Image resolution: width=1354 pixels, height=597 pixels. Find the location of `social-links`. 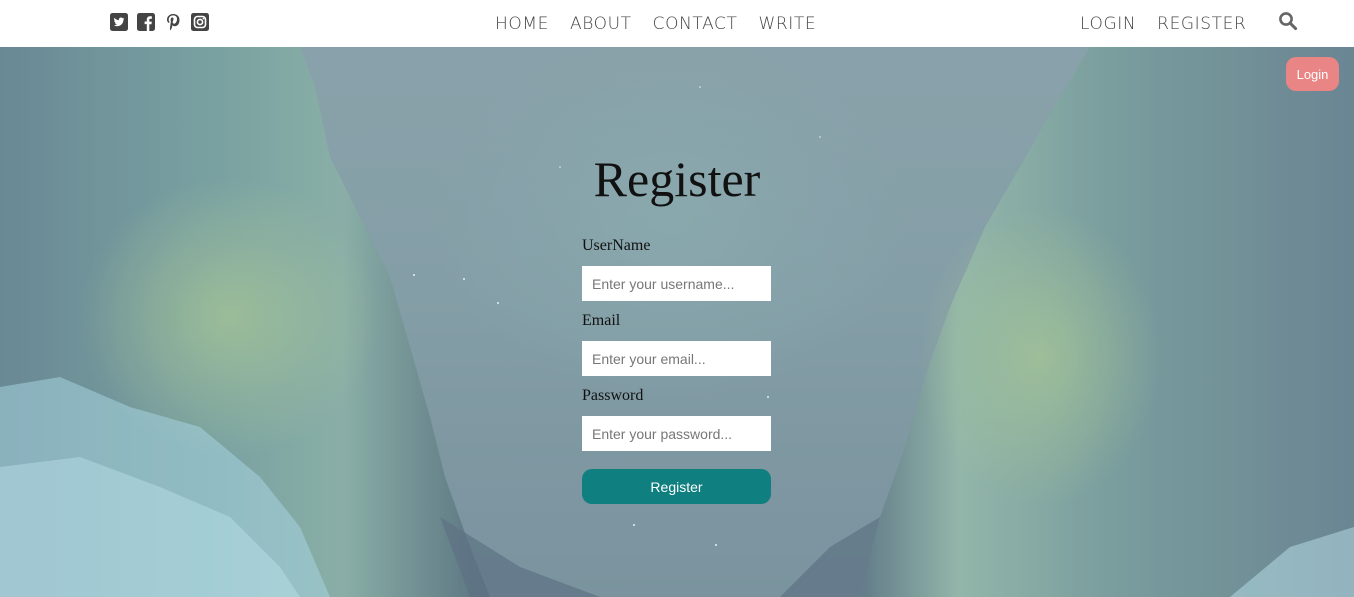

social-links is located at coordinates (164, 22).